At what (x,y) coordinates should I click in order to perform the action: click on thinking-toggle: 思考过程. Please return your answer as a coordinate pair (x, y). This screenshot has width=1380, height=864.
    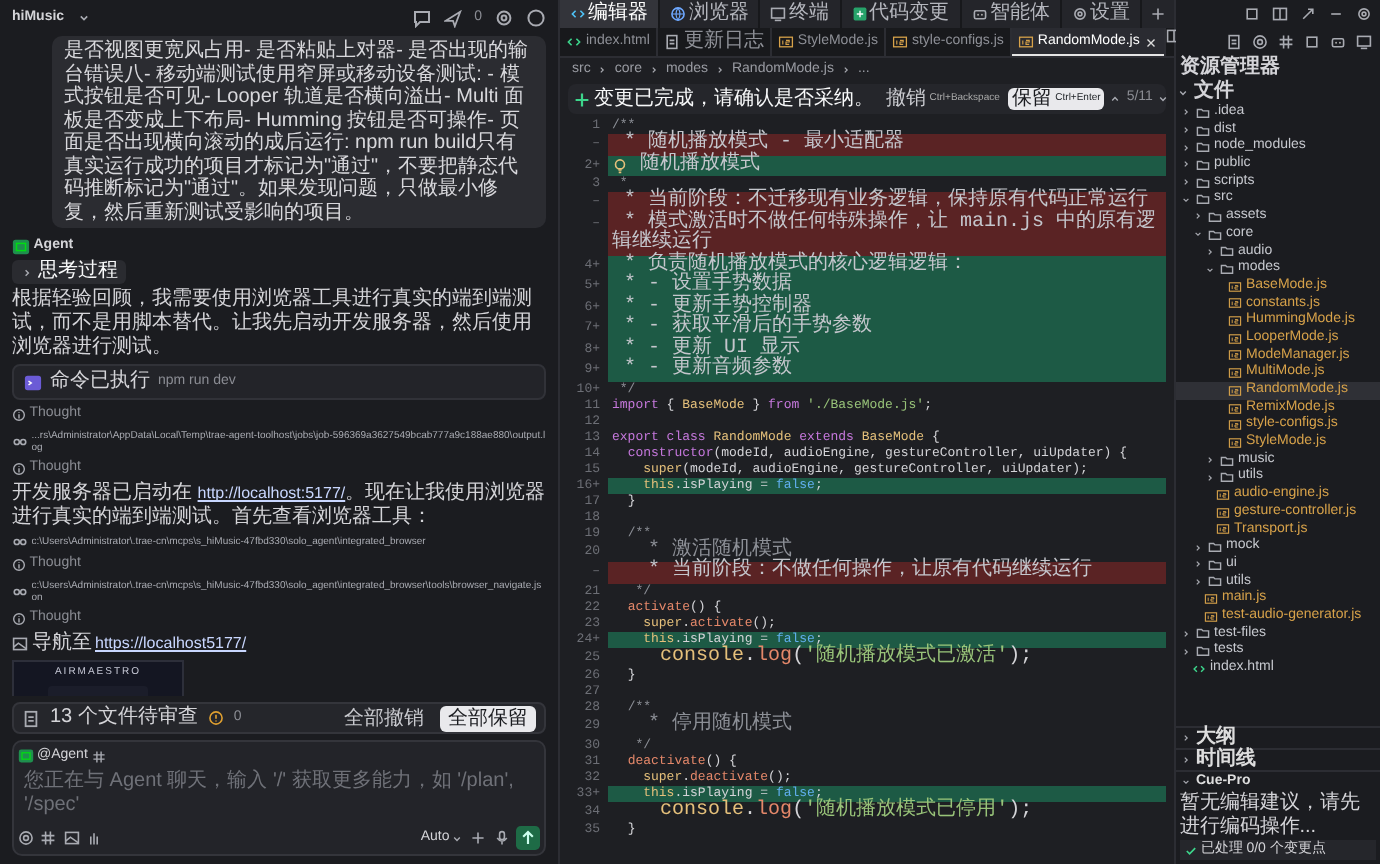
    Looking at the image, I should click on (69, 272).